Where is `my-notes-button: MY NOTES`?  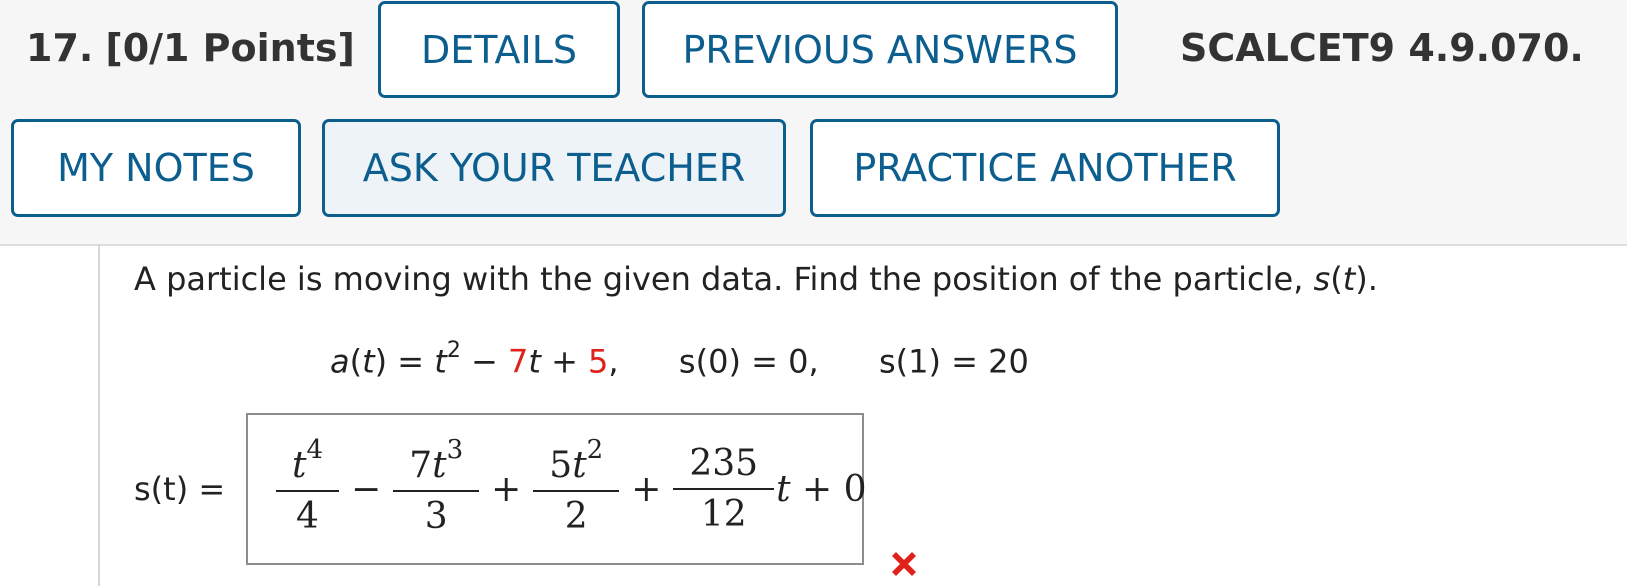 my-notes-button: MY NOTES is located at coordinates (156, 168).